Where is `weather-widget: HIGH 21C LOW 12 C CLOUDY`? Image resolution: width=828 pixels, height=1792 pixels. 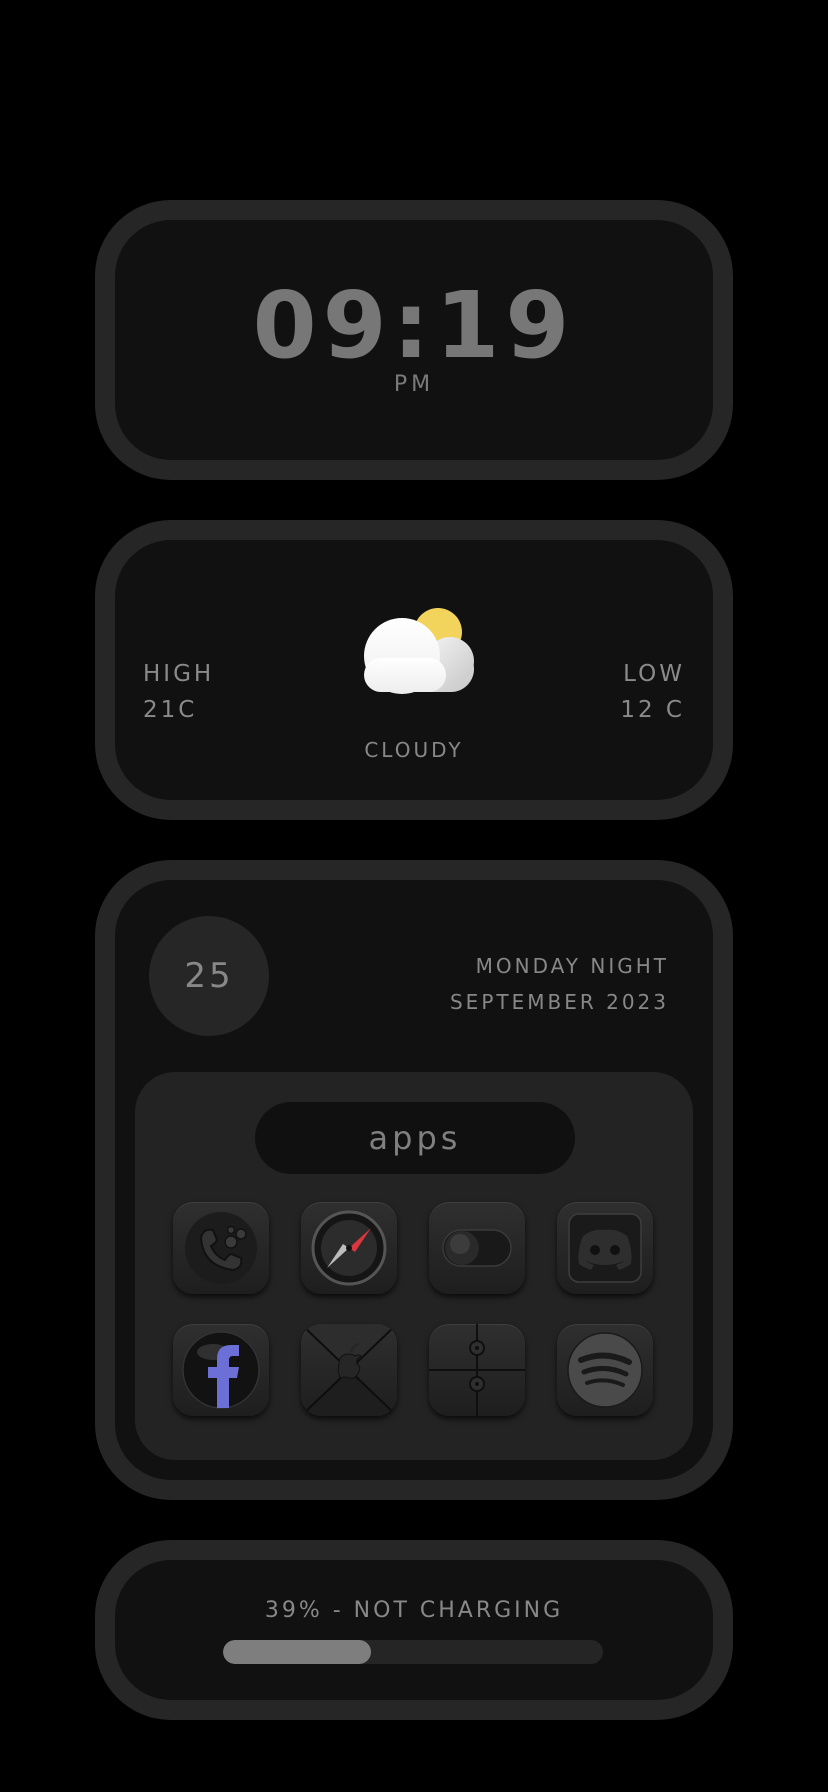 weather-widget: HIGH 21C LOW 12 C CLOUDY is located at coordinates (414, 670).